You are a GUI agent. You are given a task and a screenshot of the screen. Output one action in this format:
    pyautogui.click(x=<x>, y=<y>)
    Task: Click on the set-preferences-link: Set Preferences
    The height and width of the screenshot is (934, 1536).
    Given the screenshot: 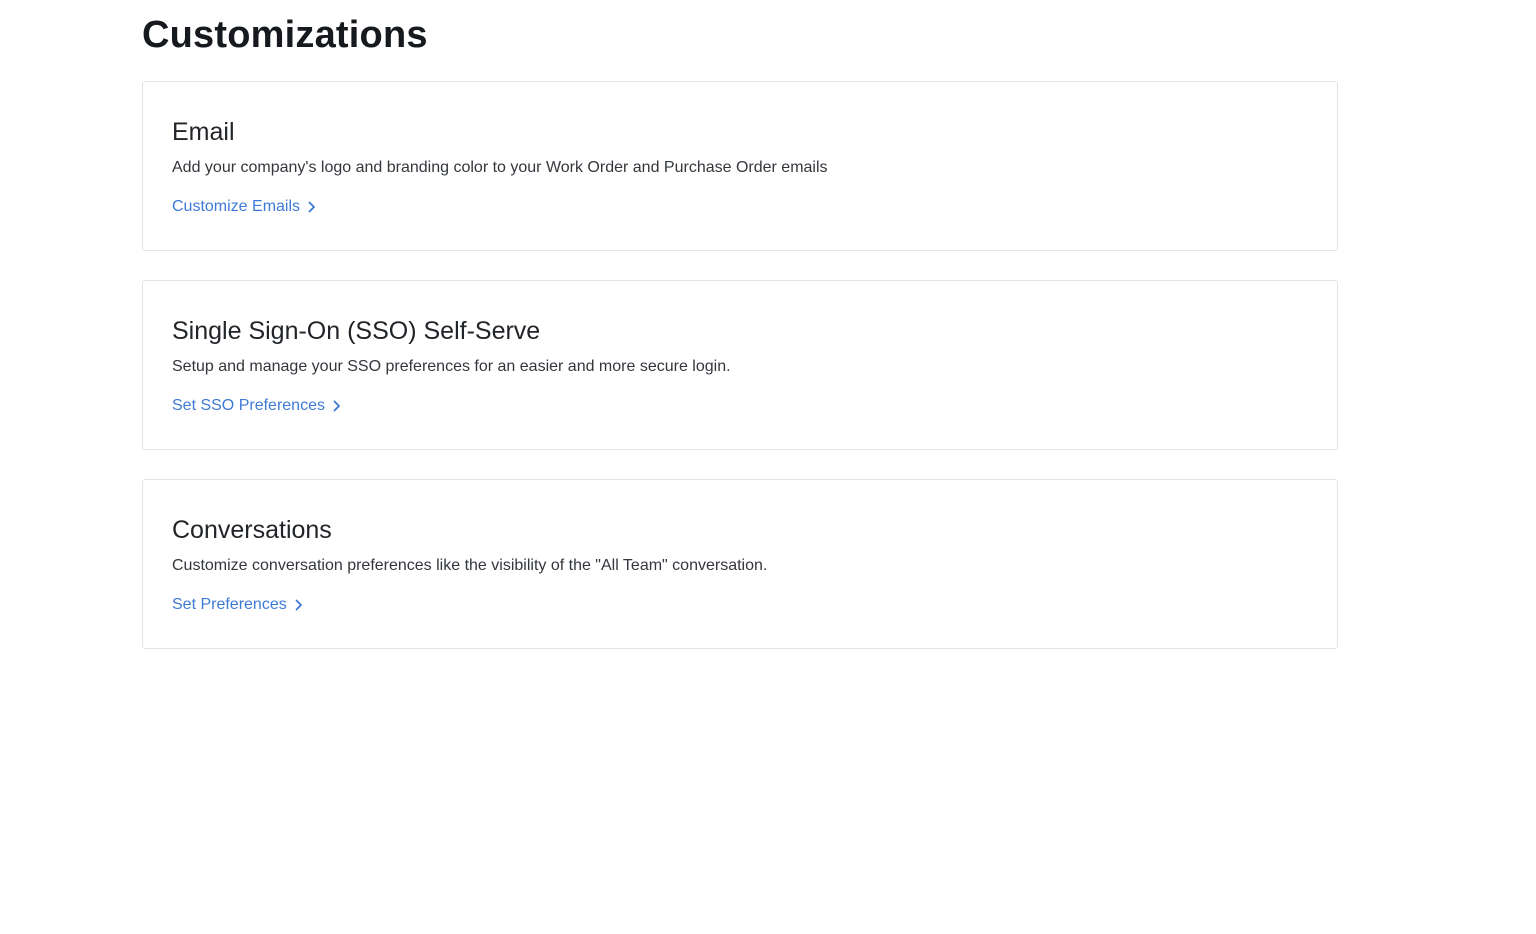 What is the action you would take?
    pyautogui.click(x=238, y=605)
    